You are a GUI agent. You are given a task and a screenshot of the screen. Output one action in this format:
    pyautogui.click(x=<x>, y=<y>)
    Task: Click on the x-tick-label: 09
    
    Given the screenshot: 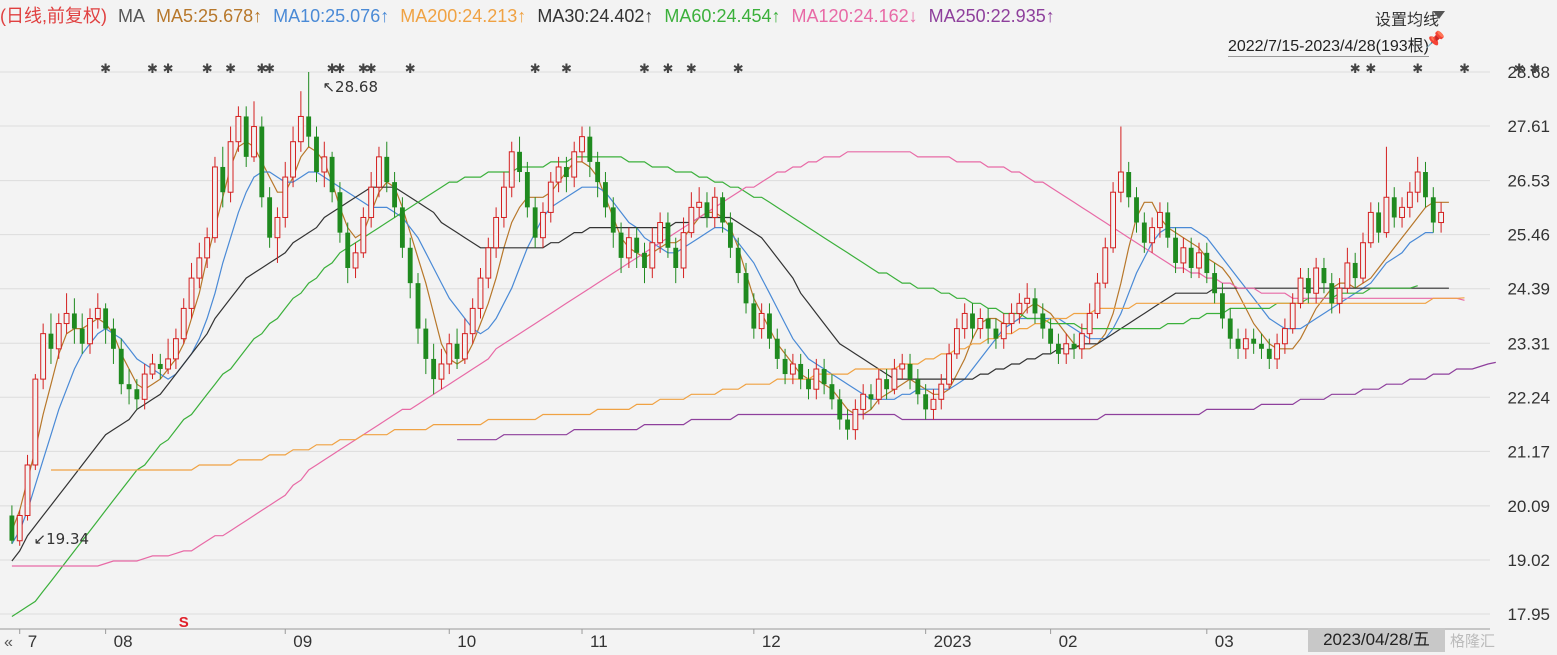 What is the action you would take?
    pyautogui.click(x=302, y=641)
    